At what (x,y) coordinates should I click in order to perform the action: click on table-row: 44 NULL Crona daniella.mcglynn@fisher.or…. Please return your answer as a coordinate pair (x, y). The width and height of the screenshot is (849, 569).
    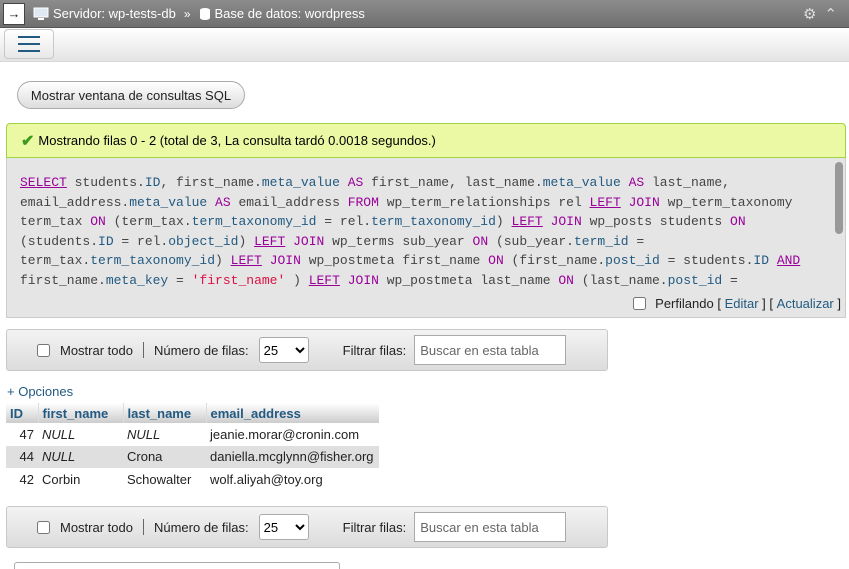
    Looking at the image, I should click on (192, 456).